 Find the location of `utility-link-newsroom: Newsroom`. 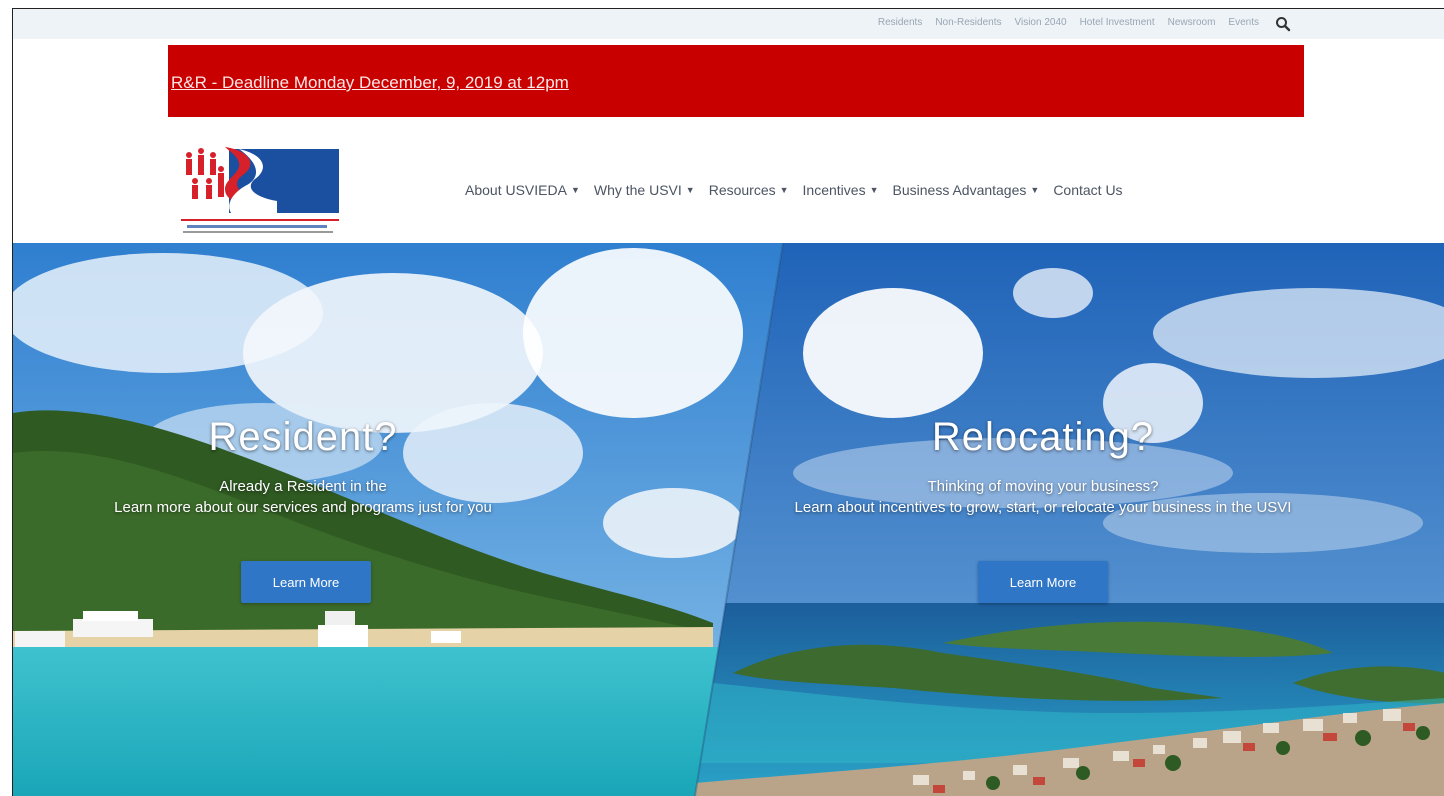

utility-link-newsroom: Newsroom is located at coordinates (1192, 22).